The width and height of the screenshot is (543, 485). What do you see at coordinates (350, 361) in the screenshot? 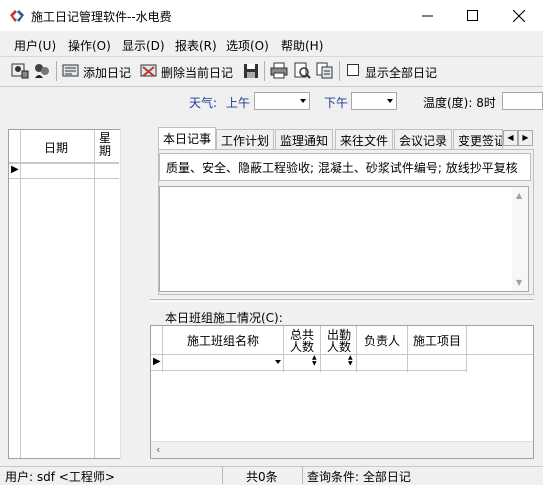
I see `attendance-spinner-icon: ▲ ▼` at bounding box center [350, 361].